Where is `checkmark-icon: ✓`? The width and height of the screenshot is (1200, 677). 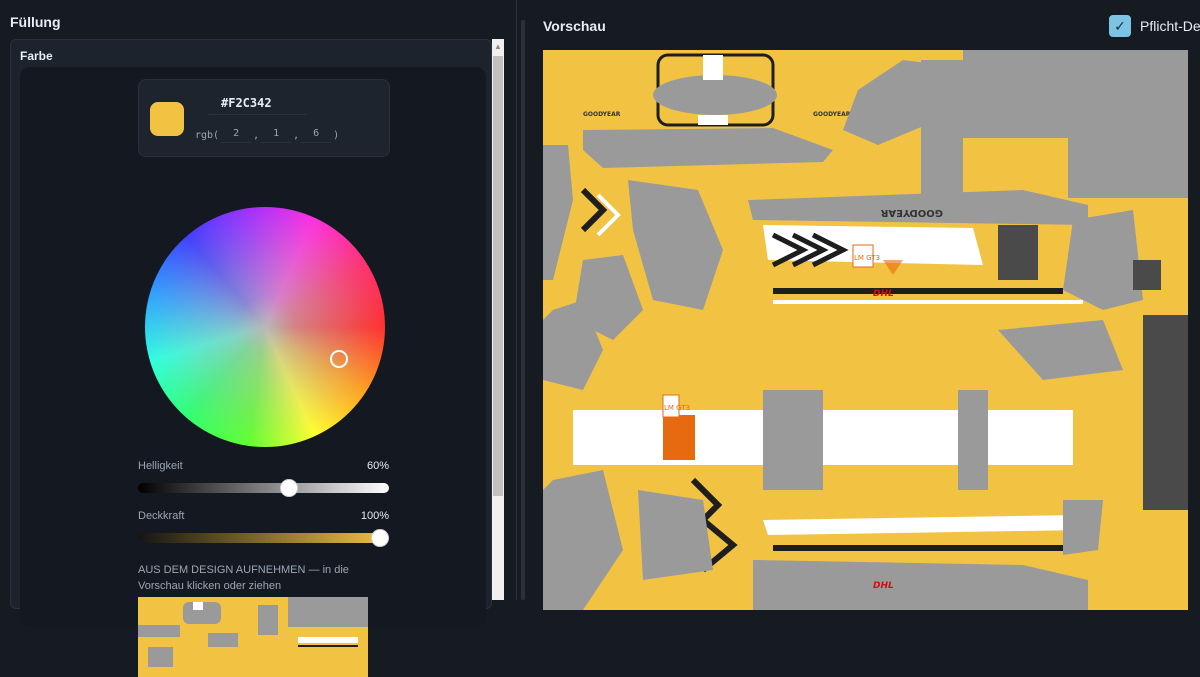
checkmark-icon: ✓ is located at coordinates (1120, 26).